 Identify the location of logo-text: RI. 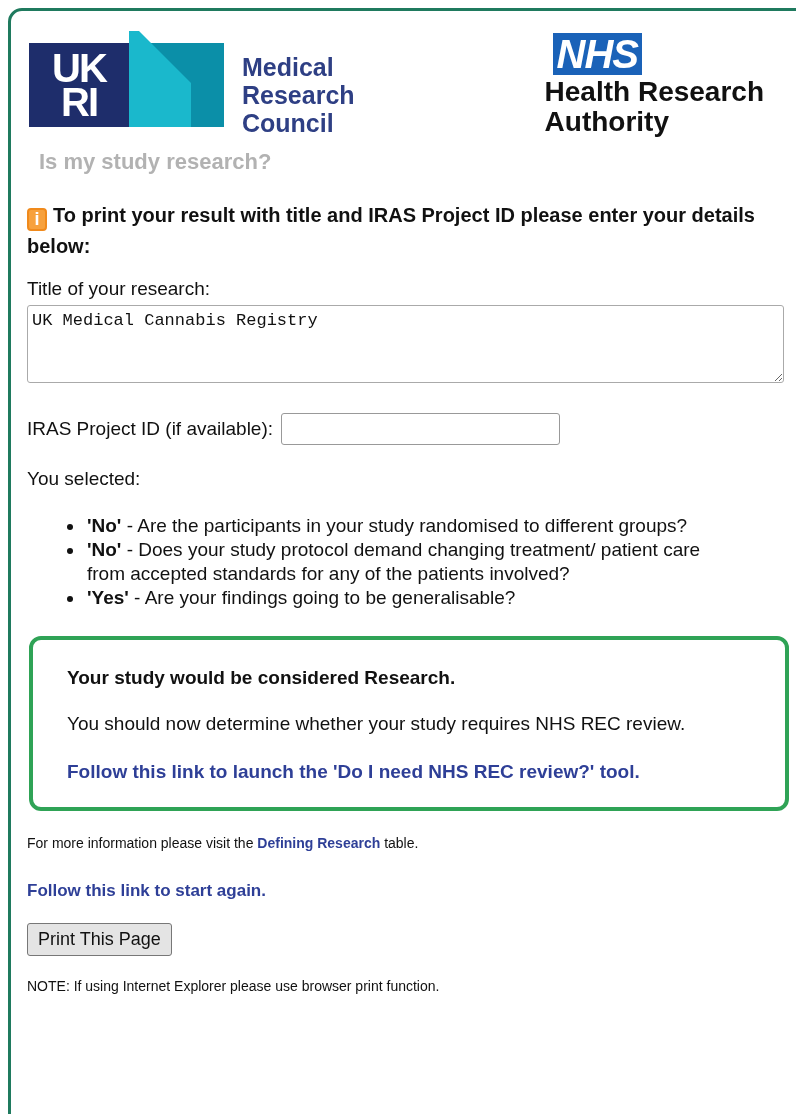
(79, 102).